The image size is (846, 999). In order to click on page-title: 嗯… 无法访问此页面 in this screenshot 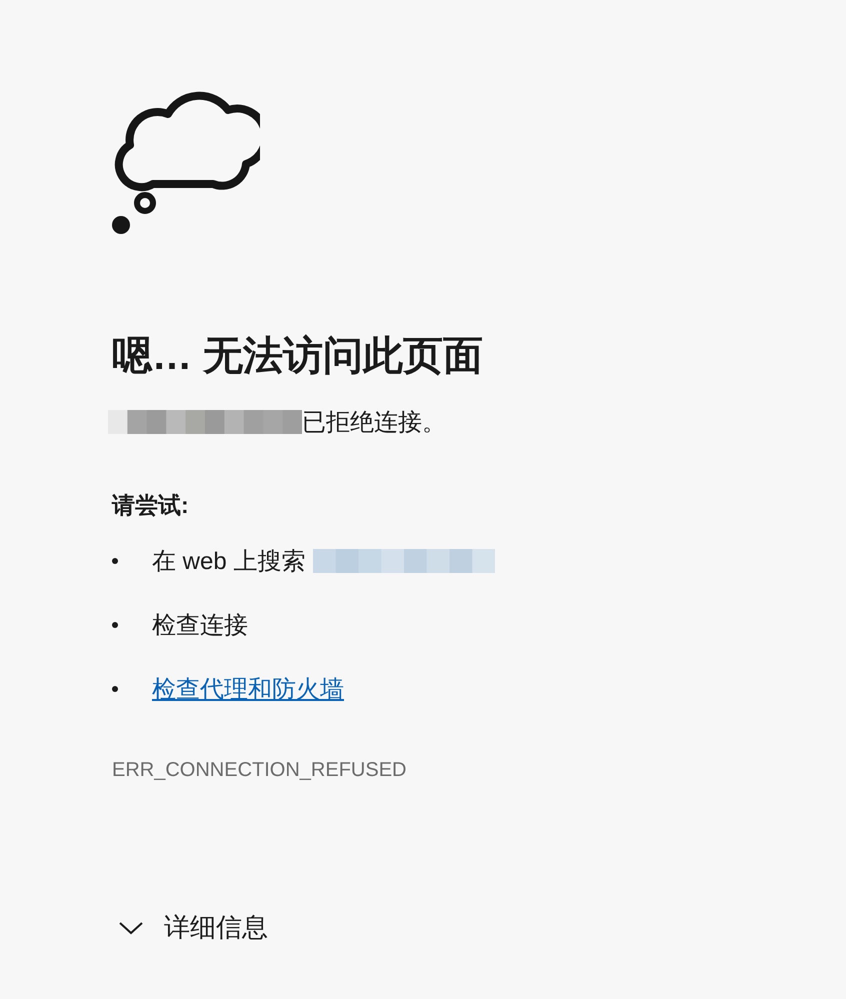, I will do `click(298, 356)`.